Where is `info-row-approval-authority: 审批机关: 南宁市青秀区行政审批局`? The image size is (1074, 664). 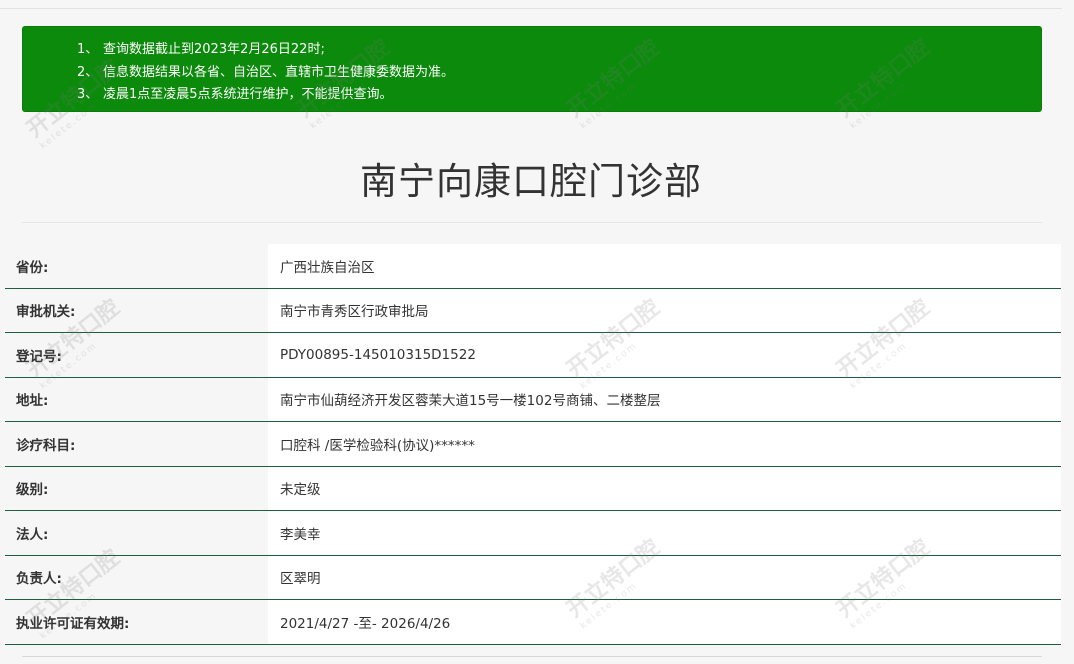 info-row-approval-authority: 审批机关: 南宁市青秀区行政审批局 is located at coordinates (533, 310).